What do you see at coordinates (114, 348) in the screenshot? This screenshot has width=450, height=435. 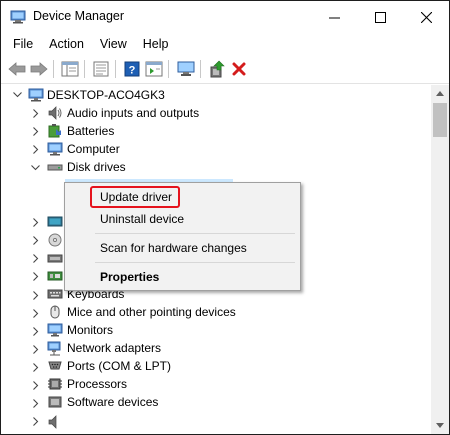 I see `tree-item-network-adapters: Network adapters` at bounding box center [114, 348].